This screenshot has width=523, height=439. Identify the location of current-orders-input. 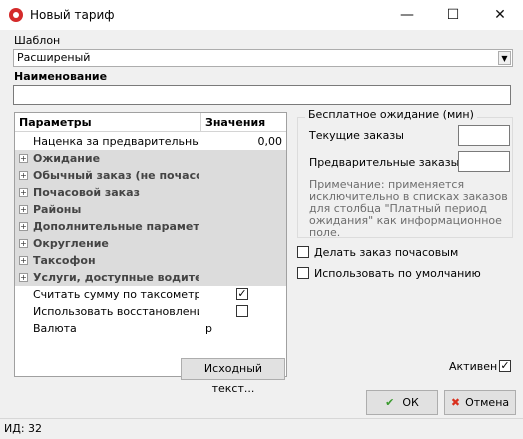
(484, 135).